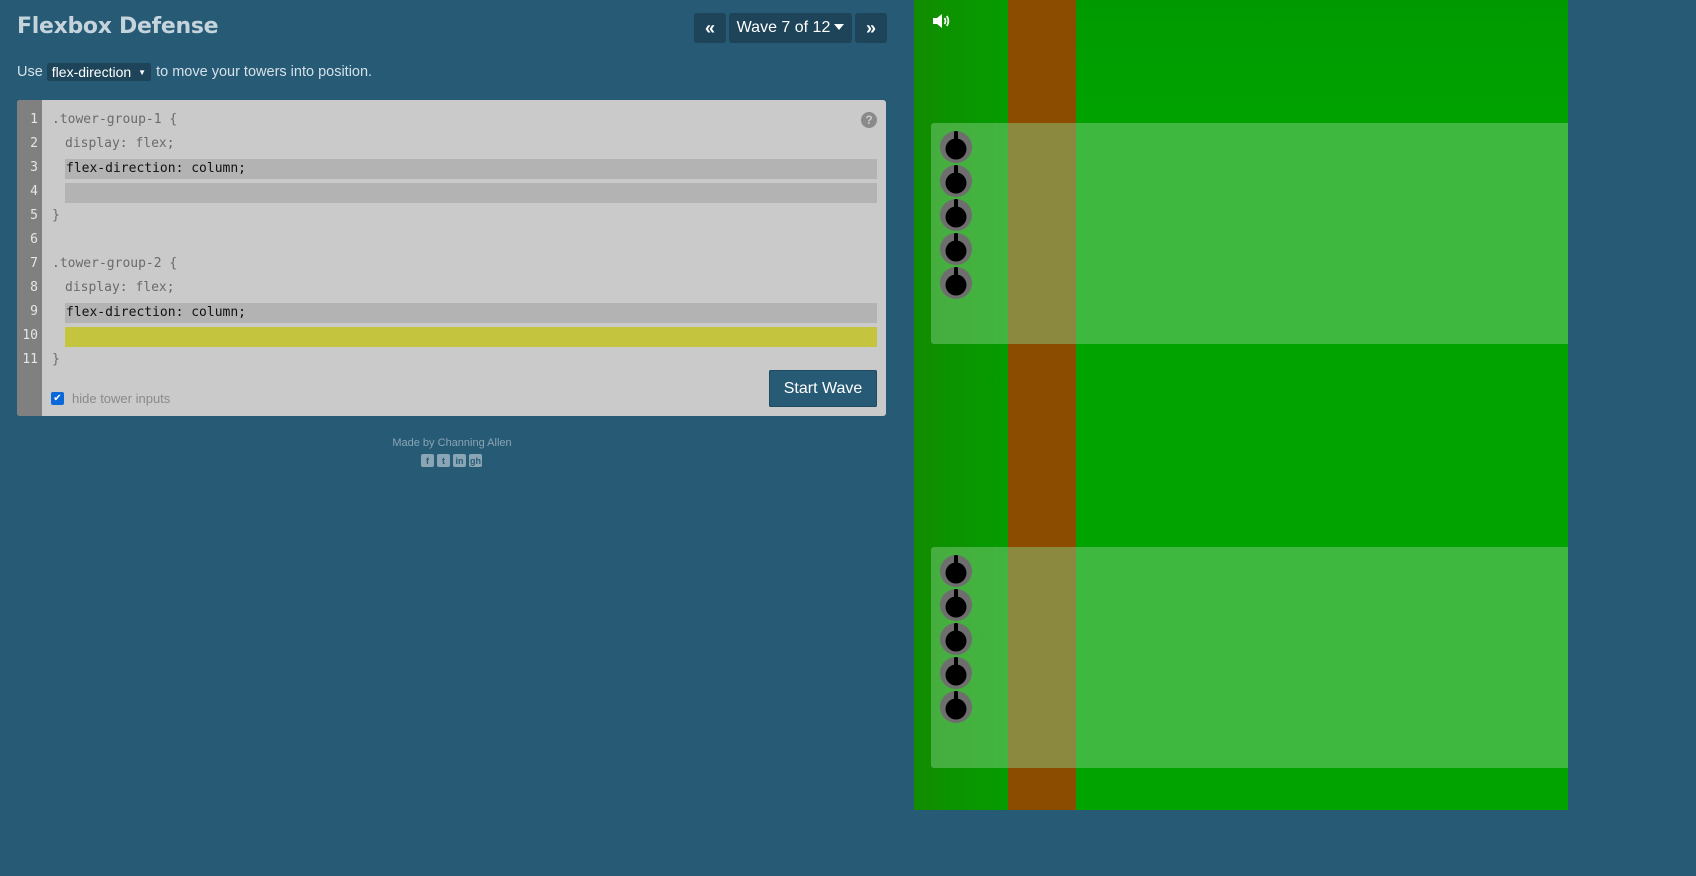 The width and height of the screenshot is (1696, 876). Describe the element at coordinates (1249, 657) in the screenshot. I see `tower-group-2-zone` at that location.